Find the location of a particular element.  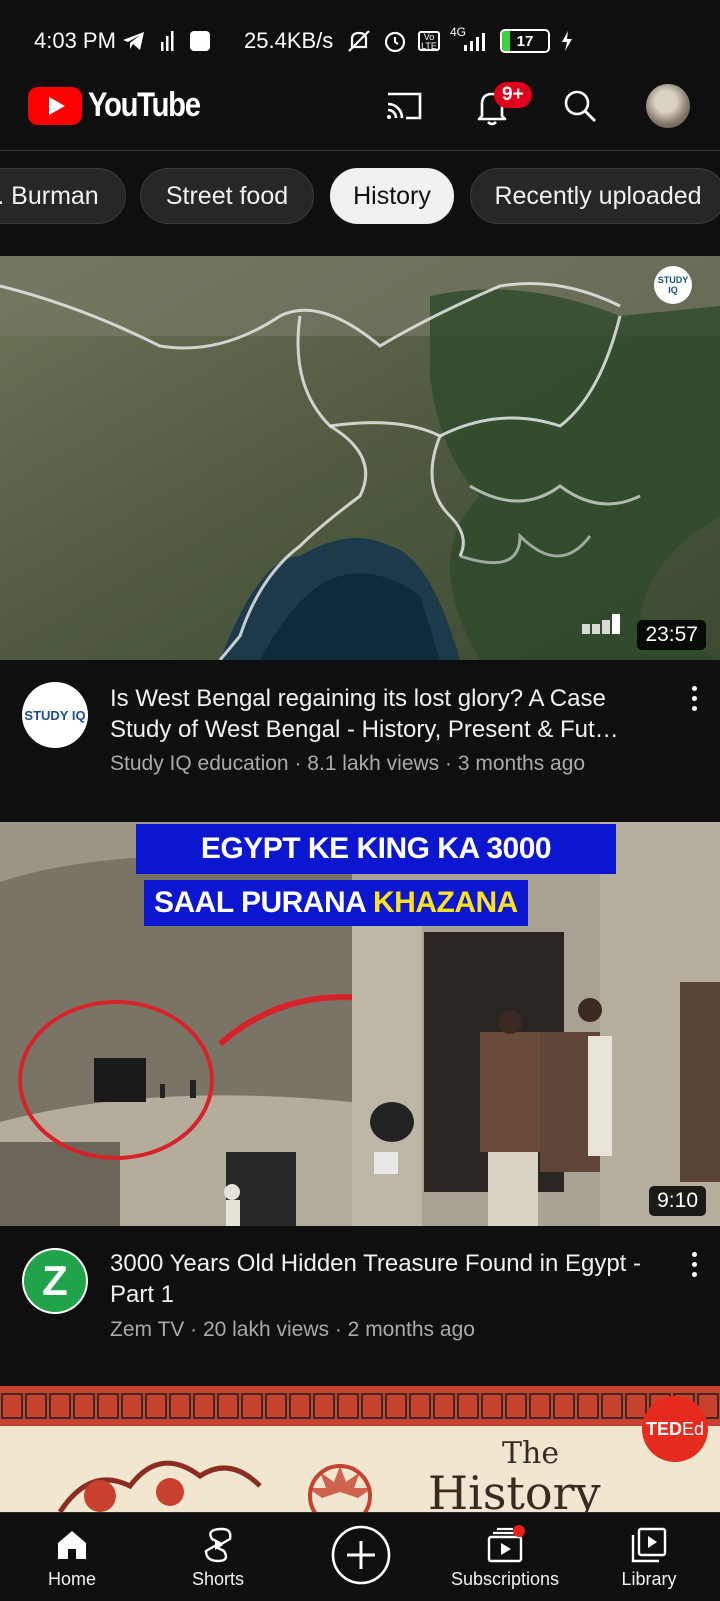

quality-bars-icon is located at coordinates (601, 624).